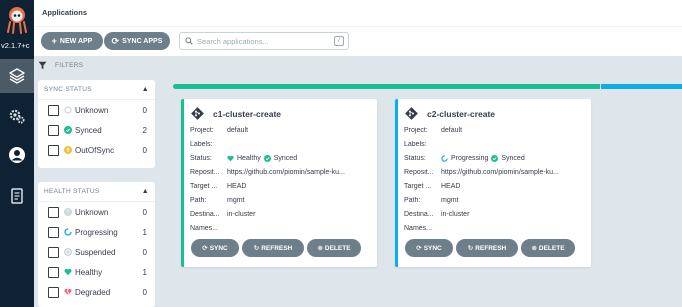  I want to click on filter-label: Synced, so click(88, 130).